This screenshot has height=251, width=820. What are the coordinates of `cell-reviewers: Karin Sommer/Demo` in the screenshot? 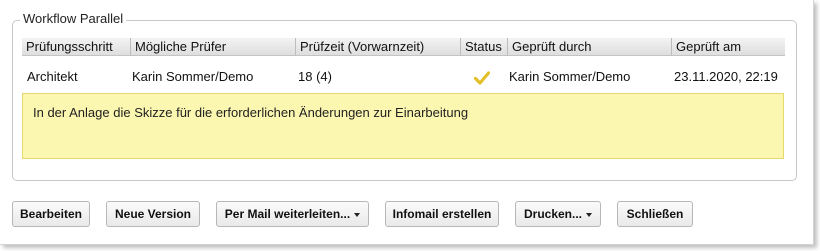 It's located at (193, 76).